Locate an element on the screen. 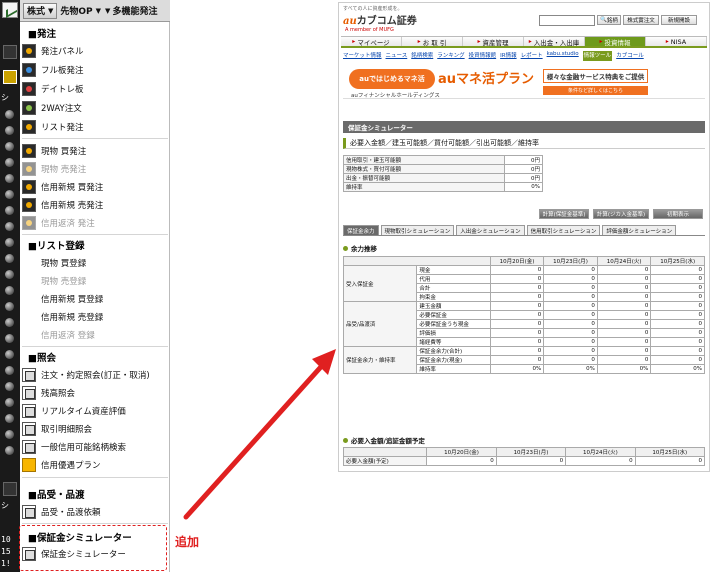 The image size is (715, 572). subnav-info: 投資情報館 is located at coordinates (483, 56).